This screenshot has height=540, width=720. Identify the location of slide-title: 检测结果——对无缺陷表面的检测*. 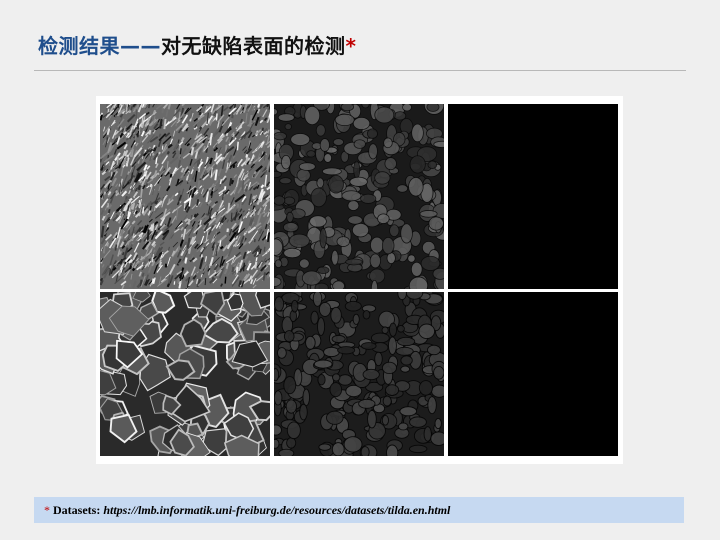
(197, 44).